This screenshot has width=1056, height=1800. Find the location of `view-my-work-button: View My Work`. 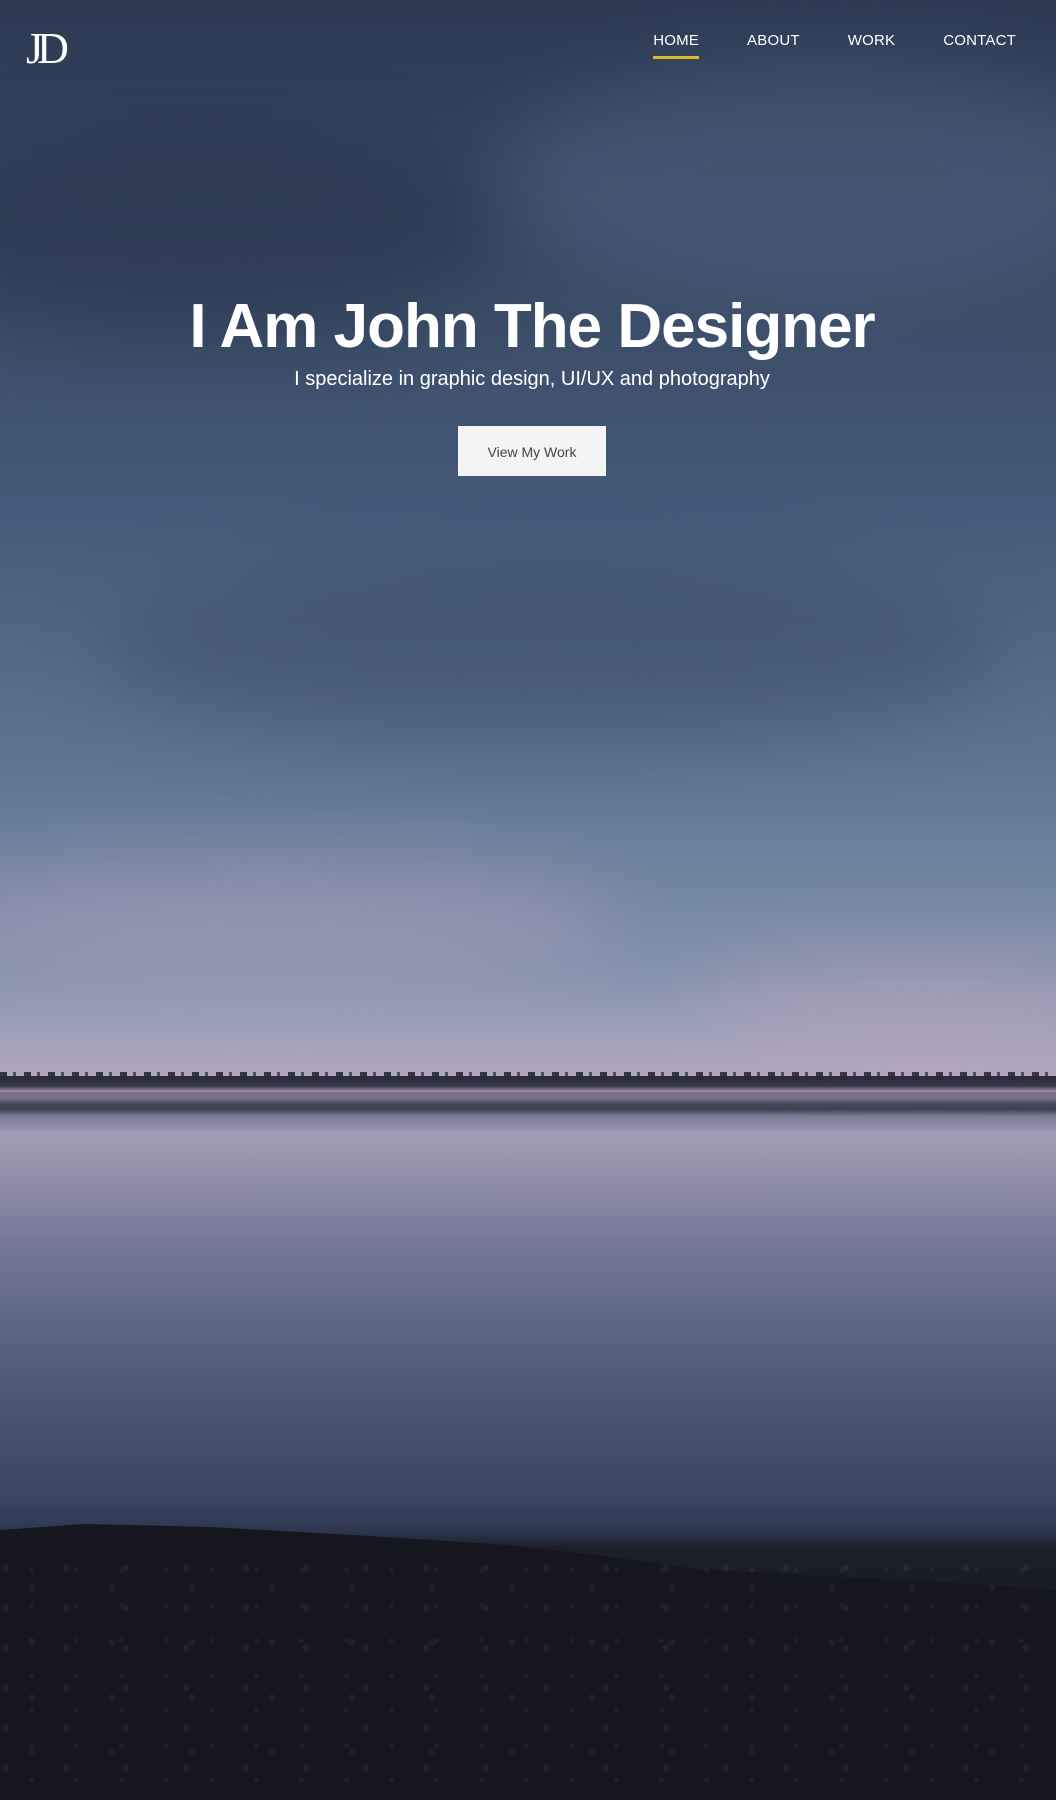

view-my-work-button: View My Work is located at coordinates (532, 451).